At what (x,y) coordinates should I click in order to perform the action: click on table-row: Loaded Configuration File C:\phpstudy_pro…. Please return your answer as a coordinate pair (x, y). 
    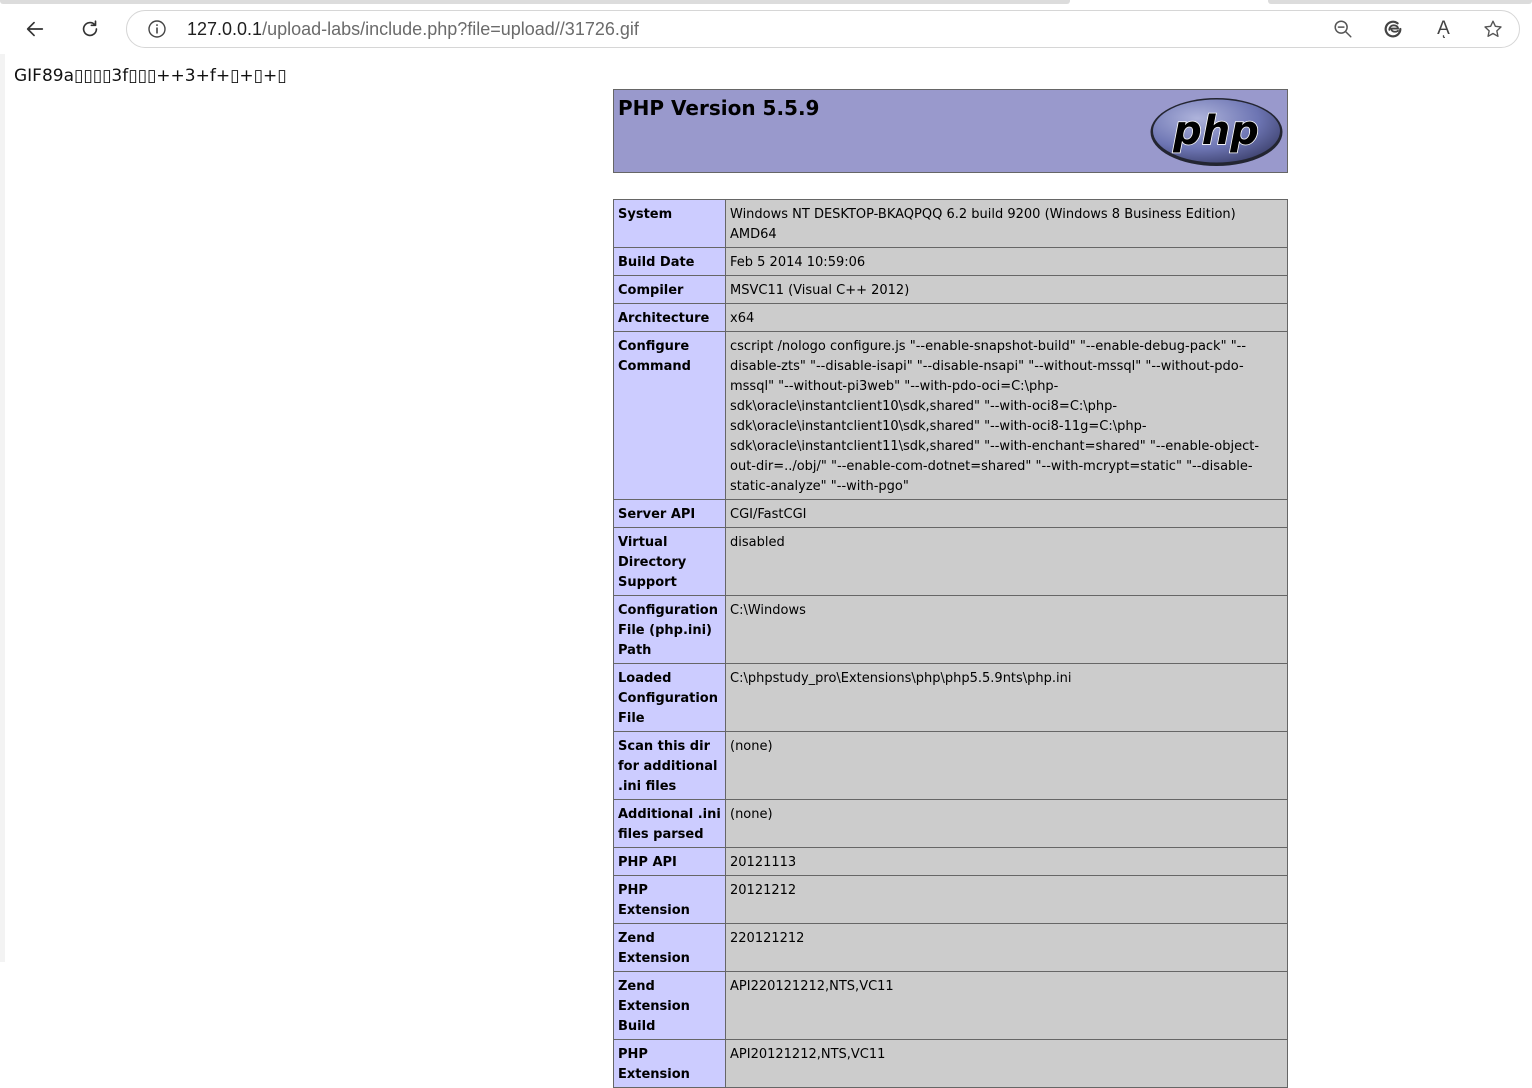
    Looking at the image, I should click on (950, 697).